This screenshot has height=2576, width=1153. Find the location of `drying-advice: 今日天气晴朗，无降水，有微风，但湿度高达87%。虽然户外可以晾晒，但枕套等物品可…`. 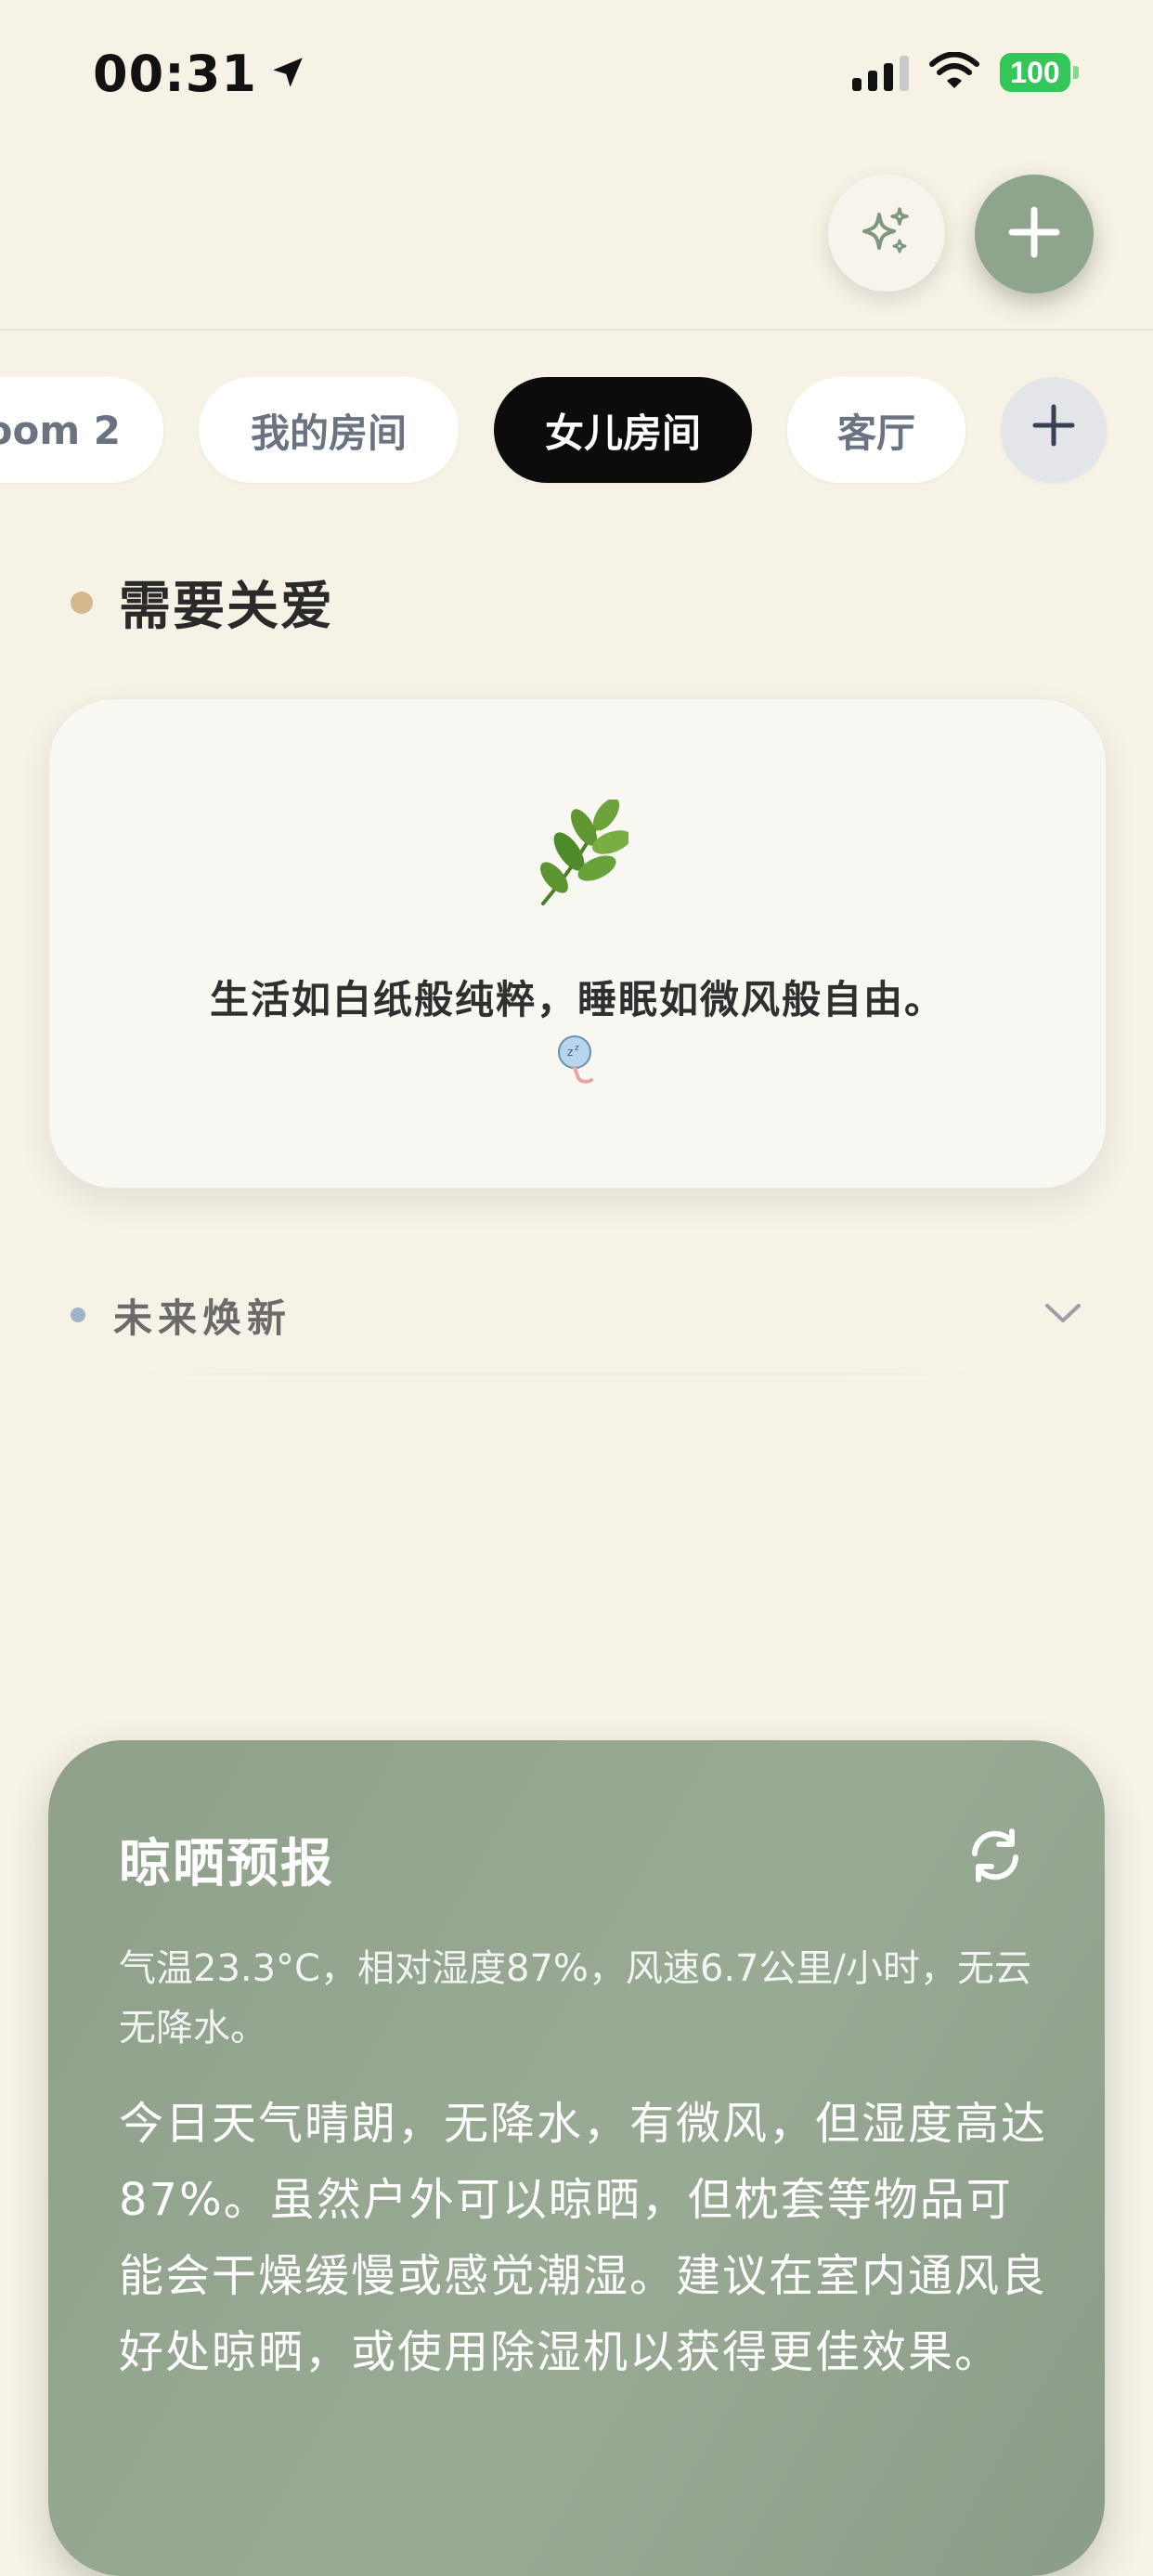

drying-advice: 今日天气晴朗，无降水，有微风，但湿度高达87%。虽然户外可以晾晒，但枕套等物品可… is located at coordinates (583, 2238).